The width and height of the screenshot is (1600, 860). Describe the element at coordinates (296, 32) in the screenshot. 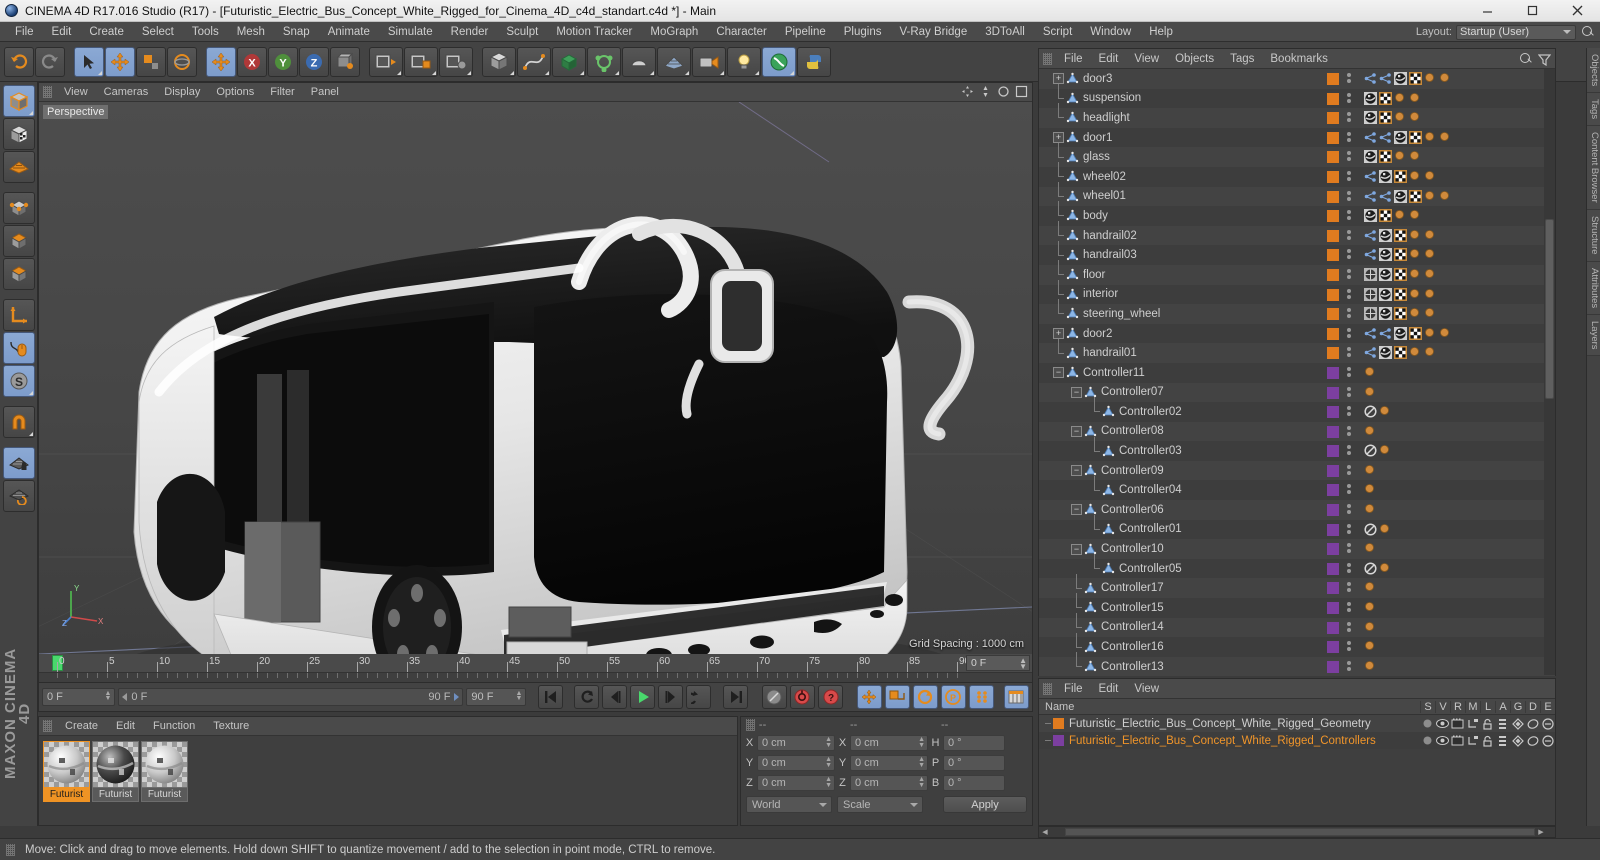

I see `menu-snap: Snap` at that location.